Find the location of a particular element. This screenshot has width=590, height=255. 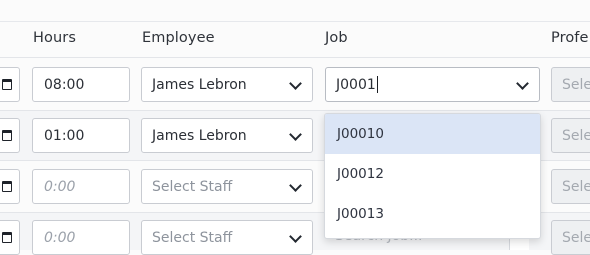

job-option: J00012 is located at coordinates (432, 174).